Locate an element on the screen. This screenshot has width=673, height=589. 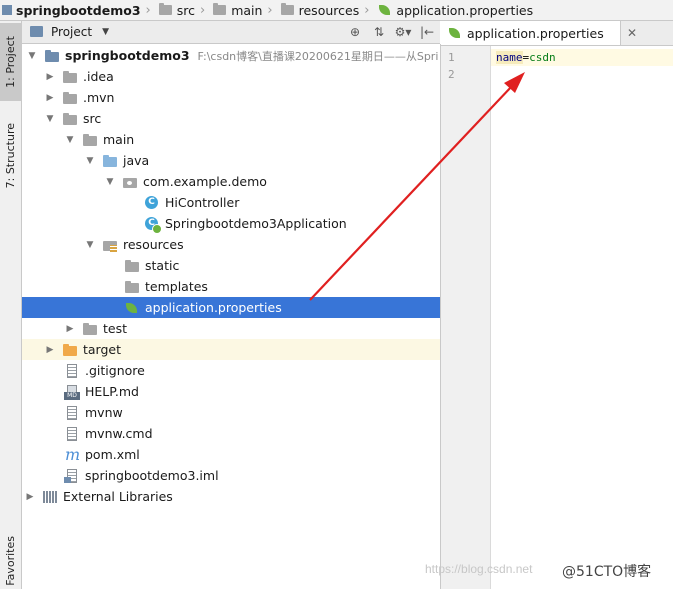
watermark-brand: @51CTO博客 is located at coordinates (607, 572).